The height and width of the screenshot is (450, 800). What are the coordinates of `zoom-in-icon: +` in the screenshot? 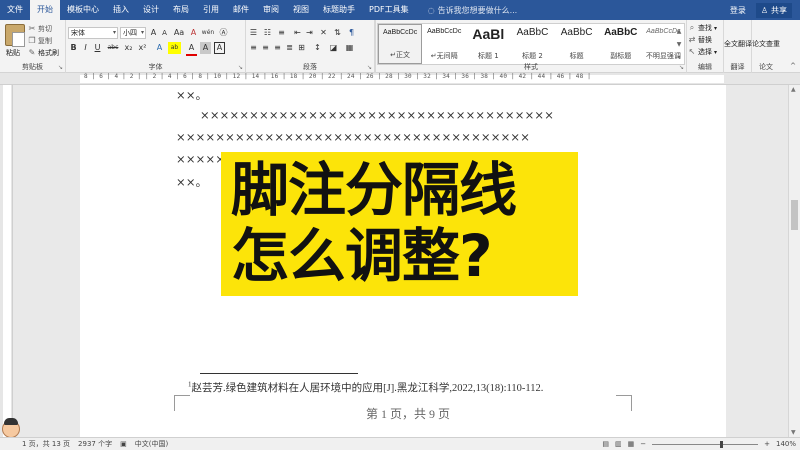 It's located at (767, 444).